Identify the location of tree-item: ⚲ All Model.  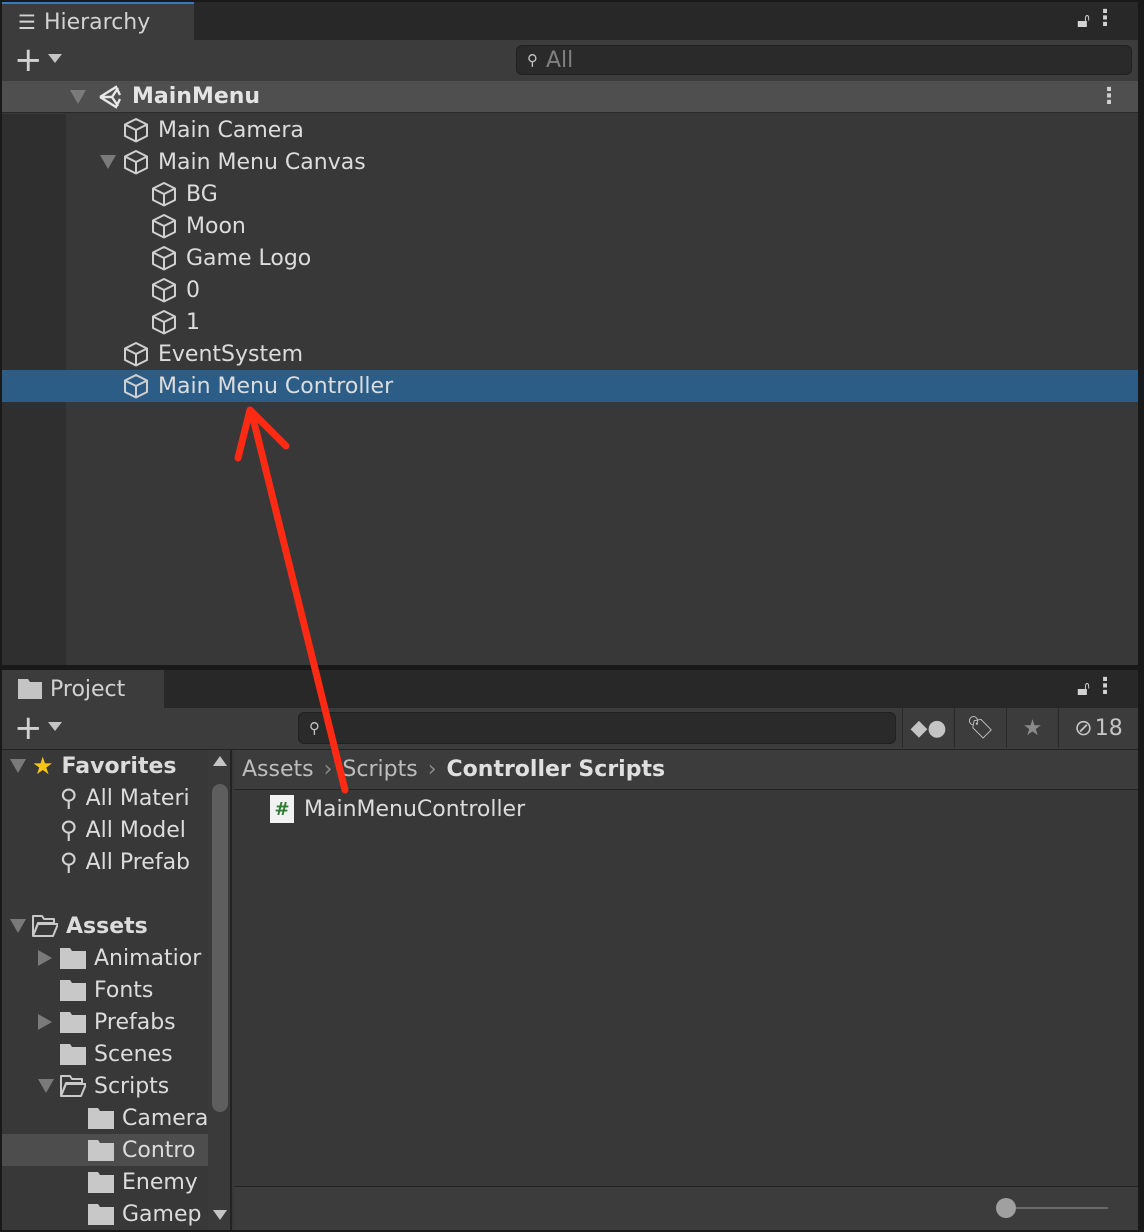
(116, 830).